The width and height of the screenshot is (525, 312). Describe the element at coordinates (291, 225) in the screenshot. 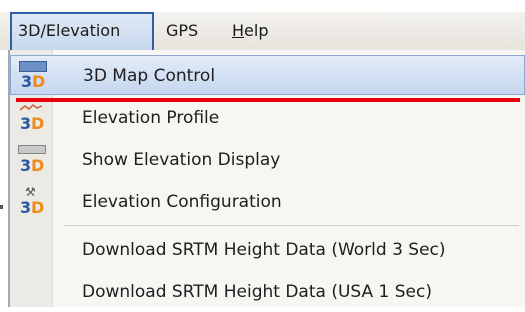

I see `menu-separator` at that location.